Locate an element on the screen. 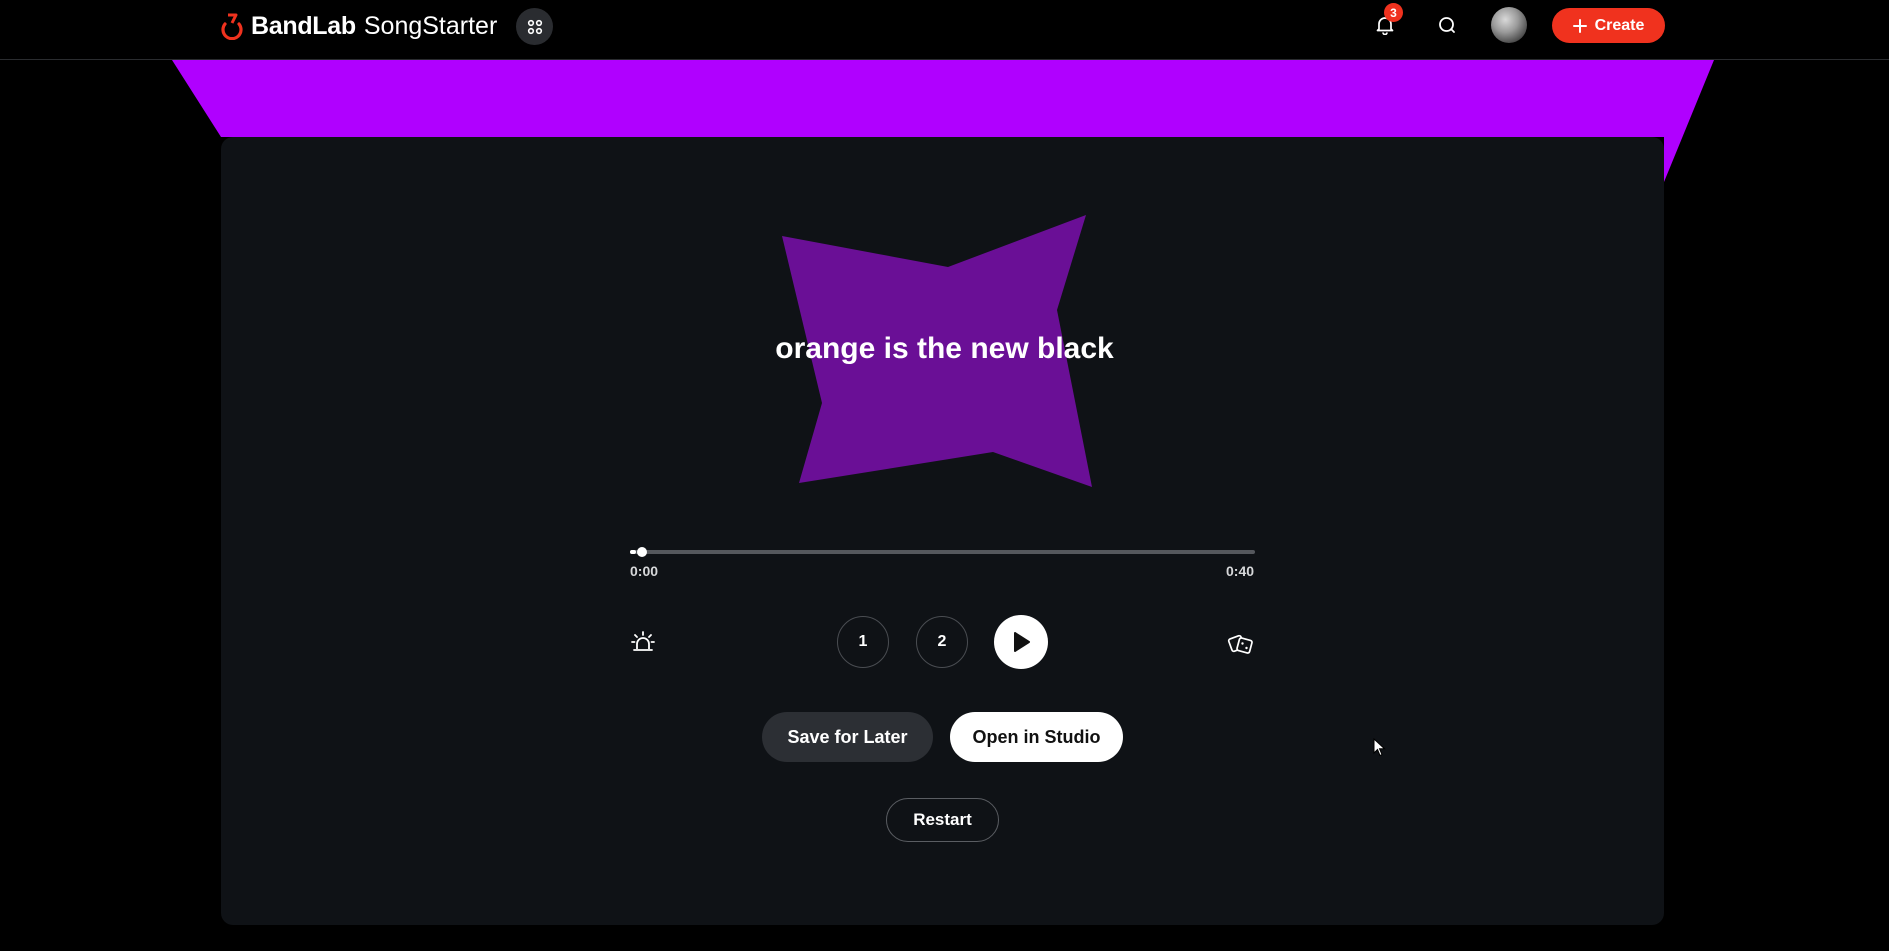 This screenshot has width=1889, height=951. create-button: Create is located at coordinates (1608, 25).